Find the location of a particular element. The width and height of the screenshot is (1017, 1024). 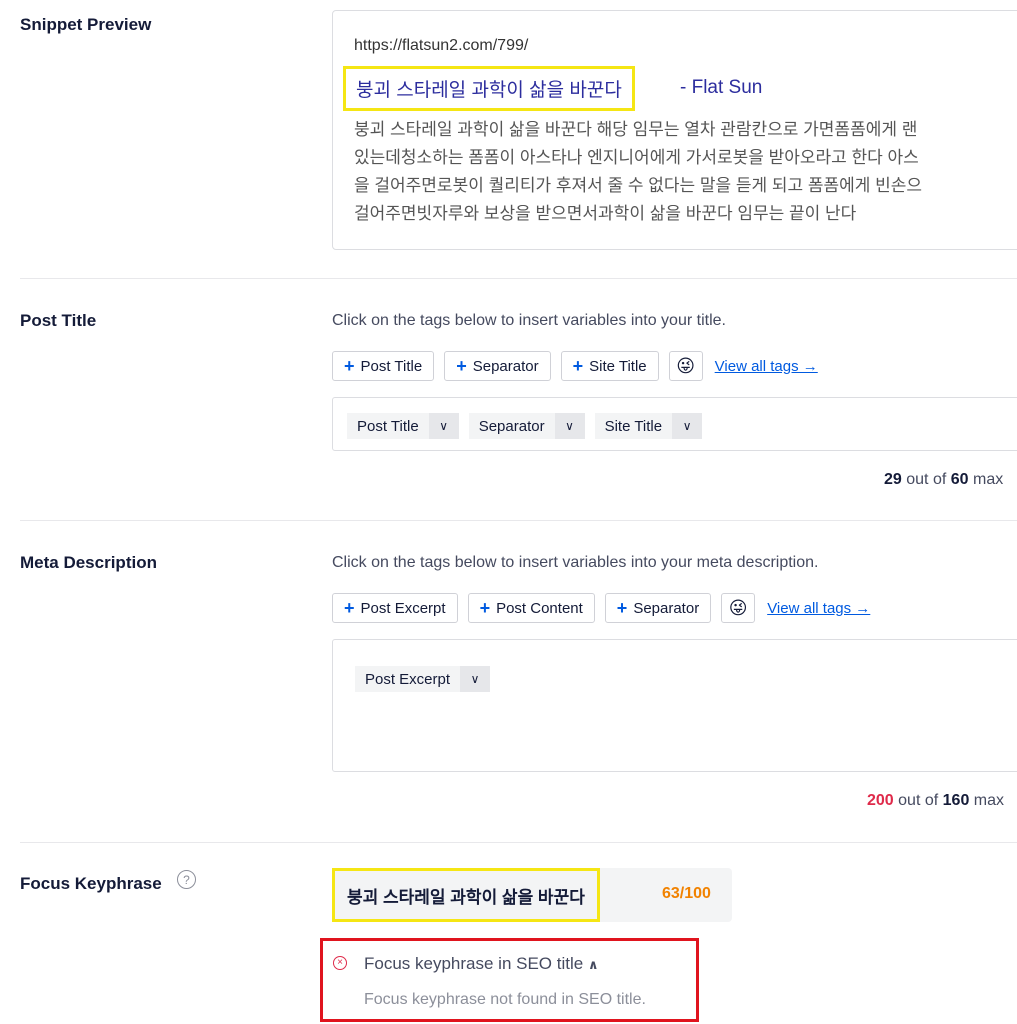

keyphrase-issue-panel is located at coordinates (509, 980).